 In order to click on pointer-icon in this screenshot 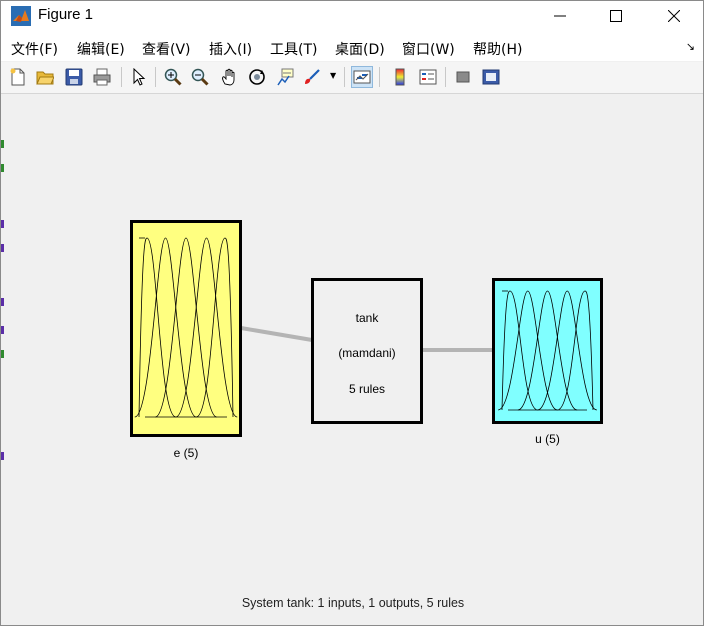, I will do `click(139, 77)`.